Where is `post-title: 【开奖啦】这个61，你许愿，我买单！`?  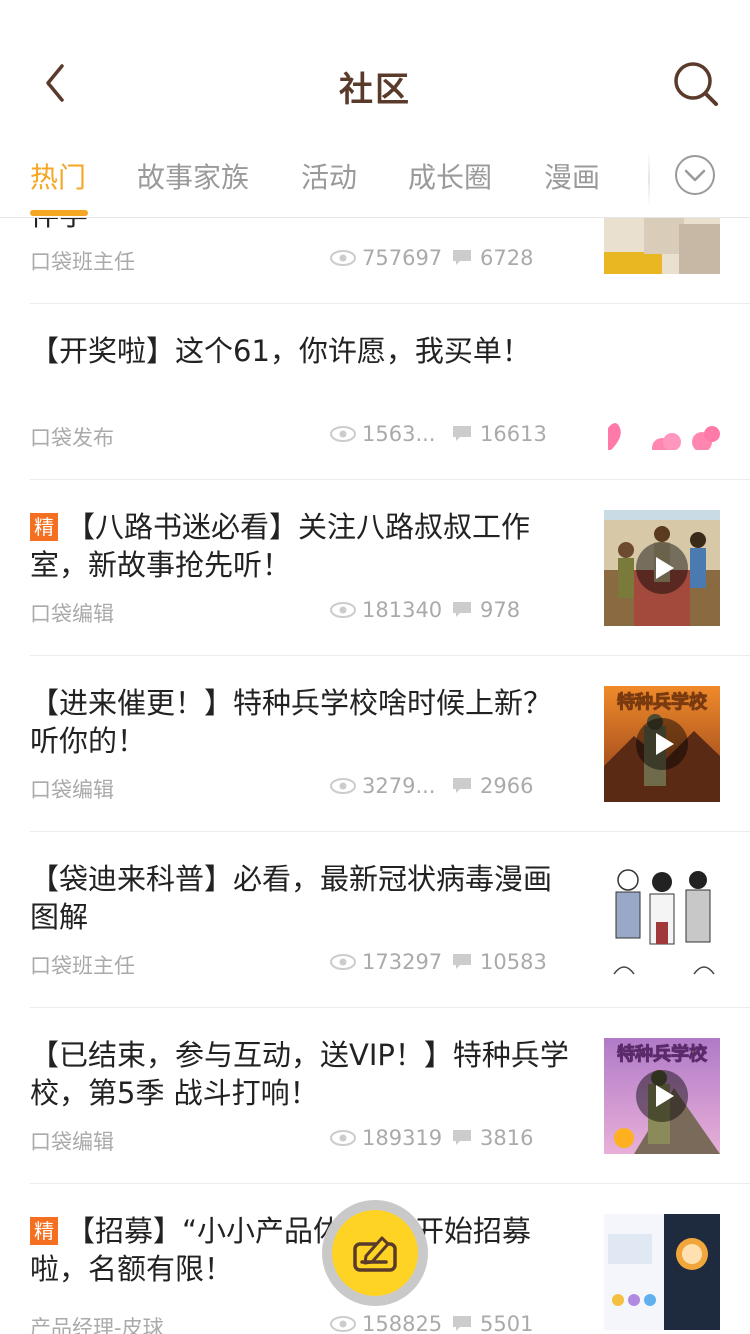
post-title: 【开奖啦】这个61，你许愿，我买单！ is located at coordinates (280, 351).